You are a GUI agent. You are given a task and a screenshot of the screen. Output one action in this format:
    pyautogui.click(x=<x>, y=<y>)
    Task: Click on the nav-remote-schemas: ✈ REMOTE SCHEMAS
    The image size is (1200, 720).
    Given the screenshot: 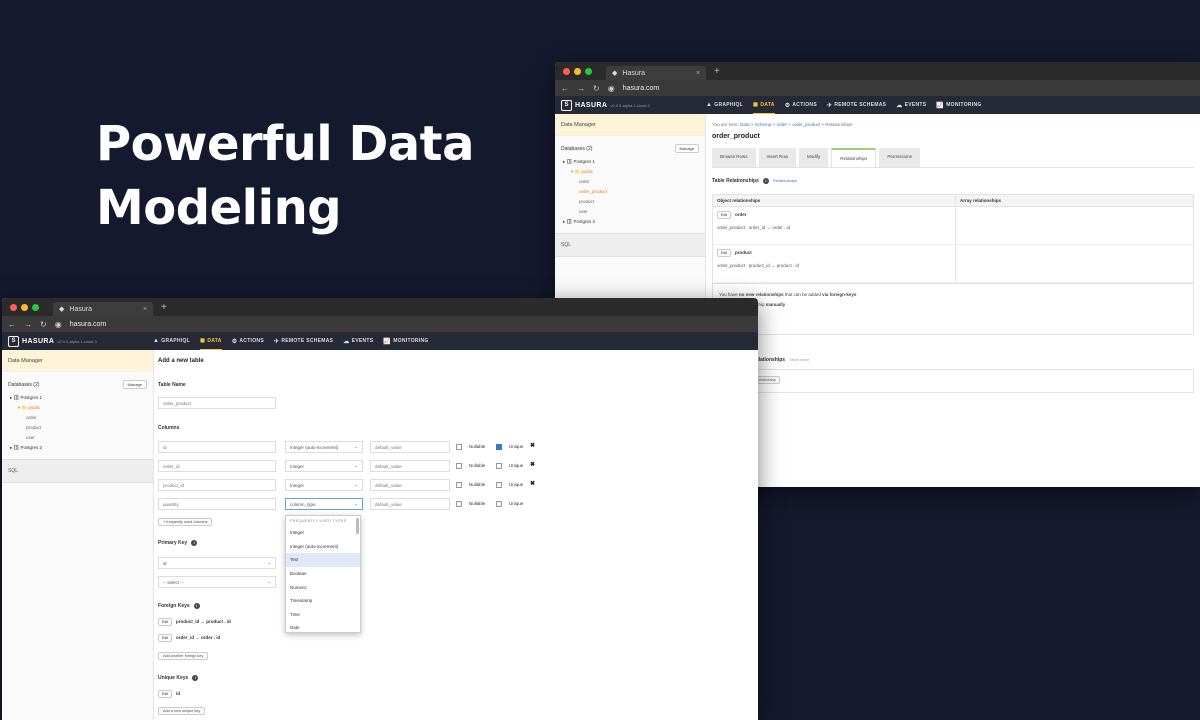 What is the action you would take?
    pyautogui.click(x=856, y=105)
    